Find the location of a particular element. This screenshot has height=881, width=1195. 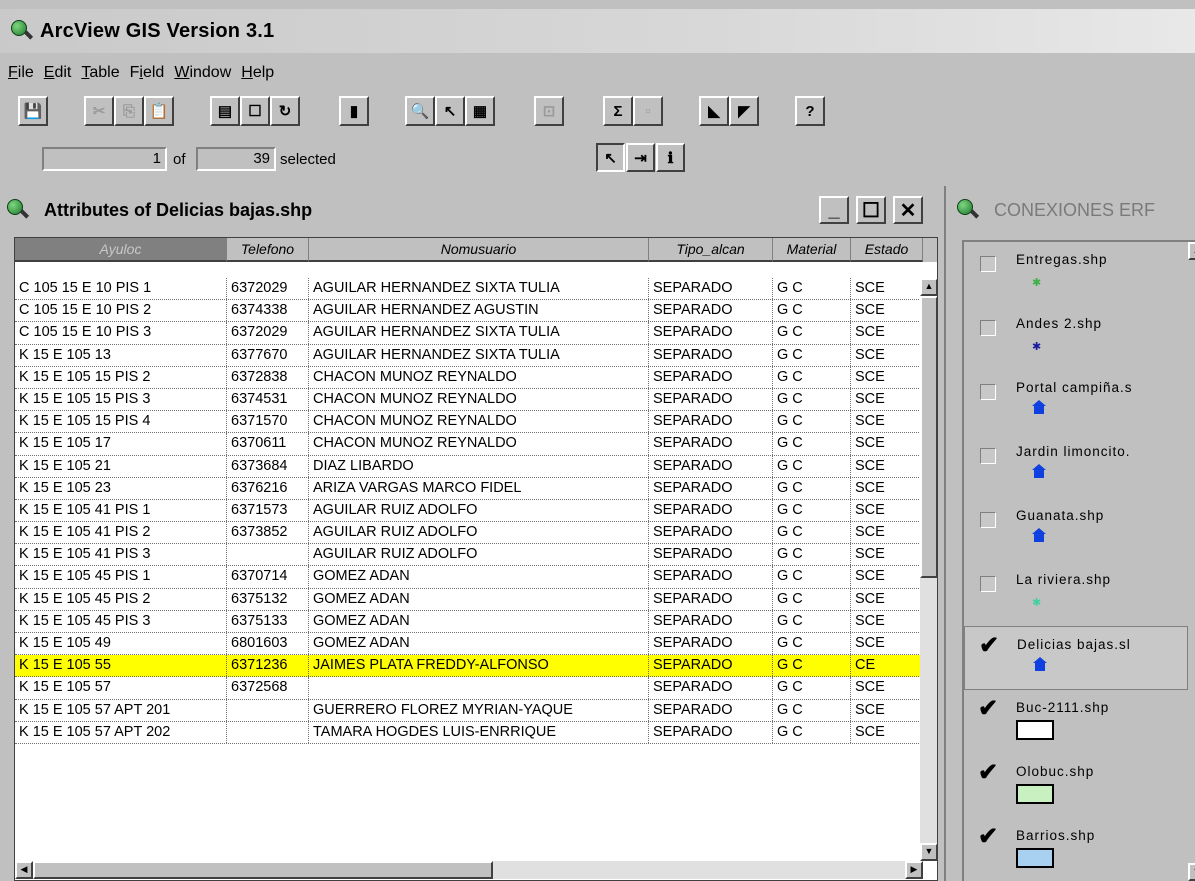

column-header-nomusuario: Nomusuario is located at coordinates (479, 250).